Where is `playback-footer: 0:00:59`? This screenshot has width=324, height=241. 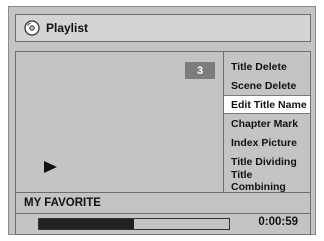 playback-footer: 0:00:59 is located at coordinates (163, 224).